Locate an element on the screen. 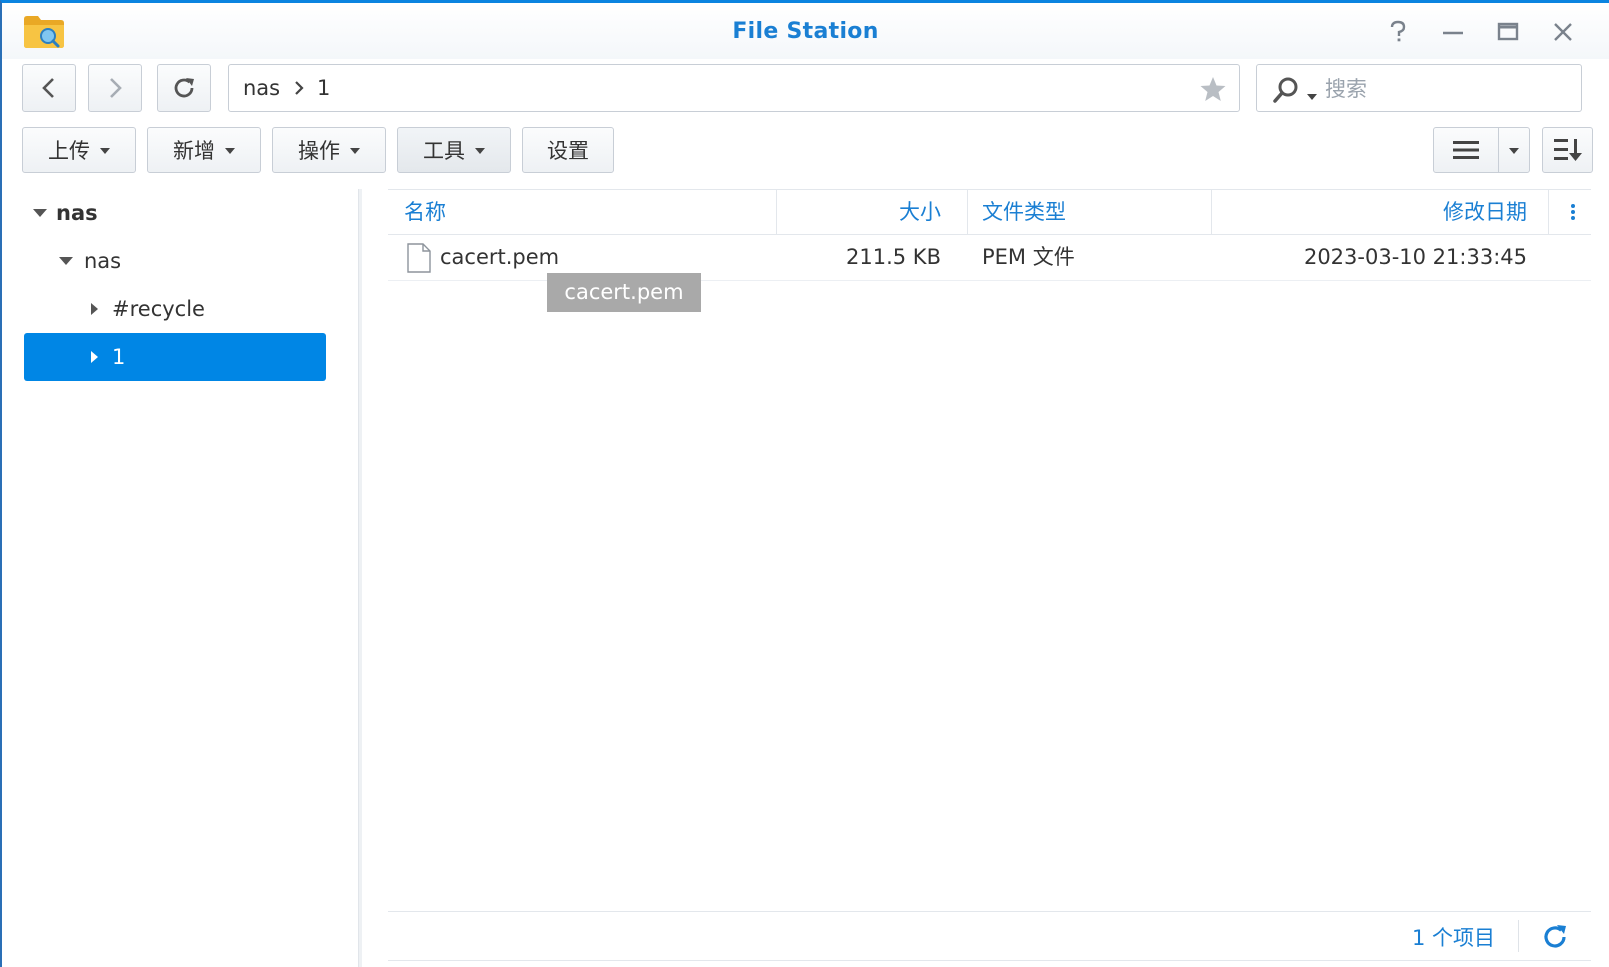 Image resolution: width=1609 pixels, height=967 pixels. tree-item-1: 1 is located at coordinates (175, 357).